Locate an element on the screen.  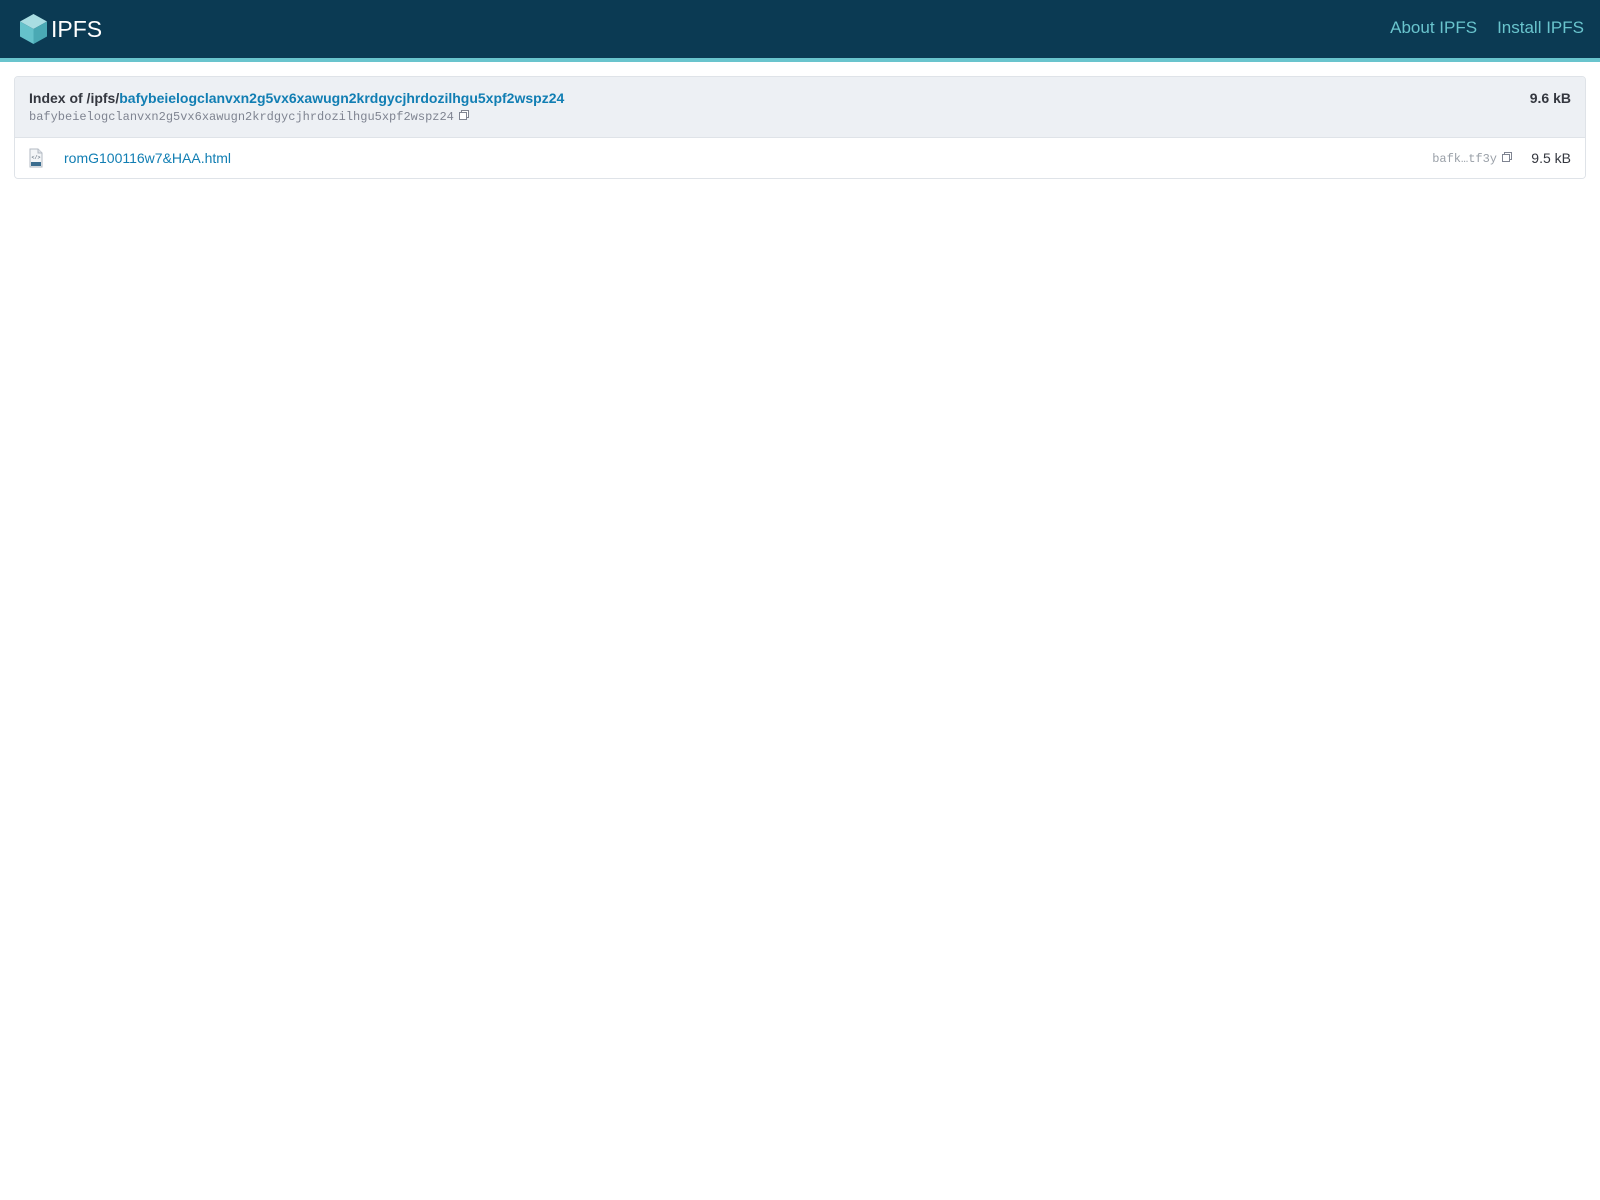
header-nav: About IPFS Install IPFS is located at coordinates (1487, 28).